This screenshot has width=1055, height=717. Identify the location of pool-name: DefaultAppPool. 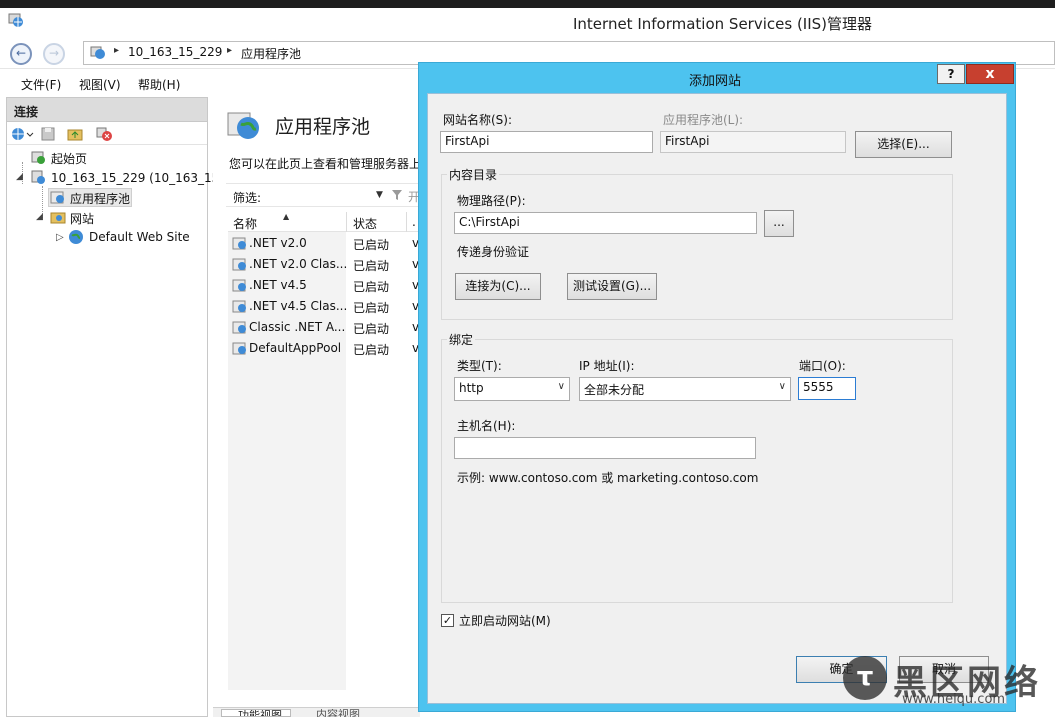
(295, 348).